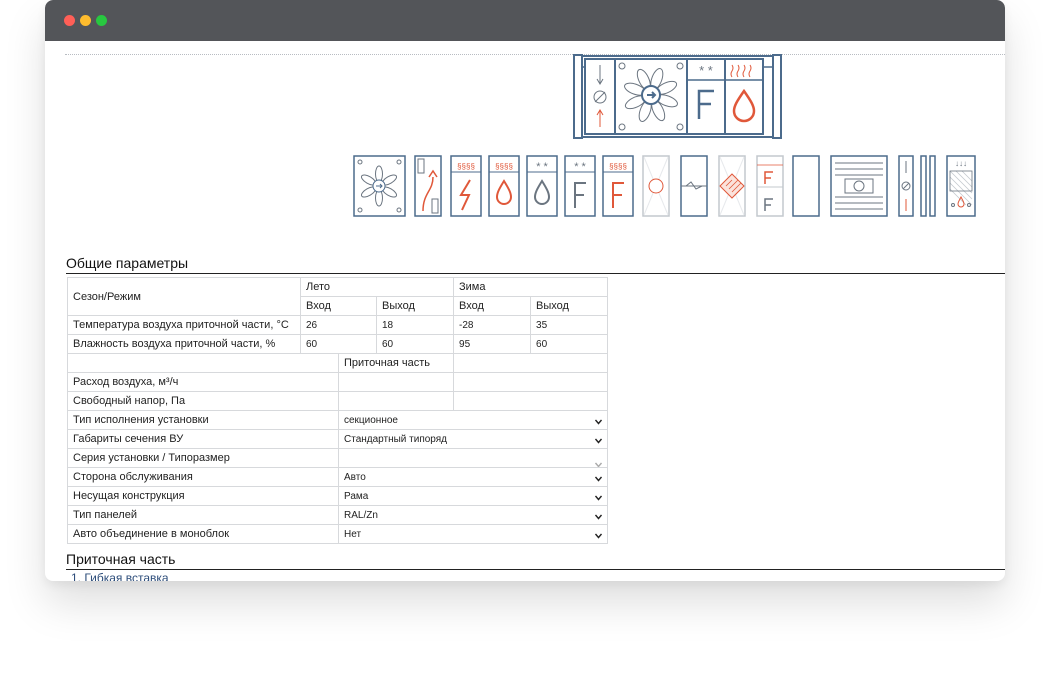 Image resolution: width=1055 pixels, height=674 pixels. I want to click on winter-outlet-header: Выход, so click(569, 306).